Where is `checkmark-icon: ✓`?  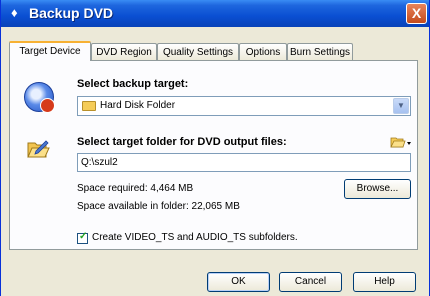 checkmark-icon: ✓ is located at coordinates (83, 236).